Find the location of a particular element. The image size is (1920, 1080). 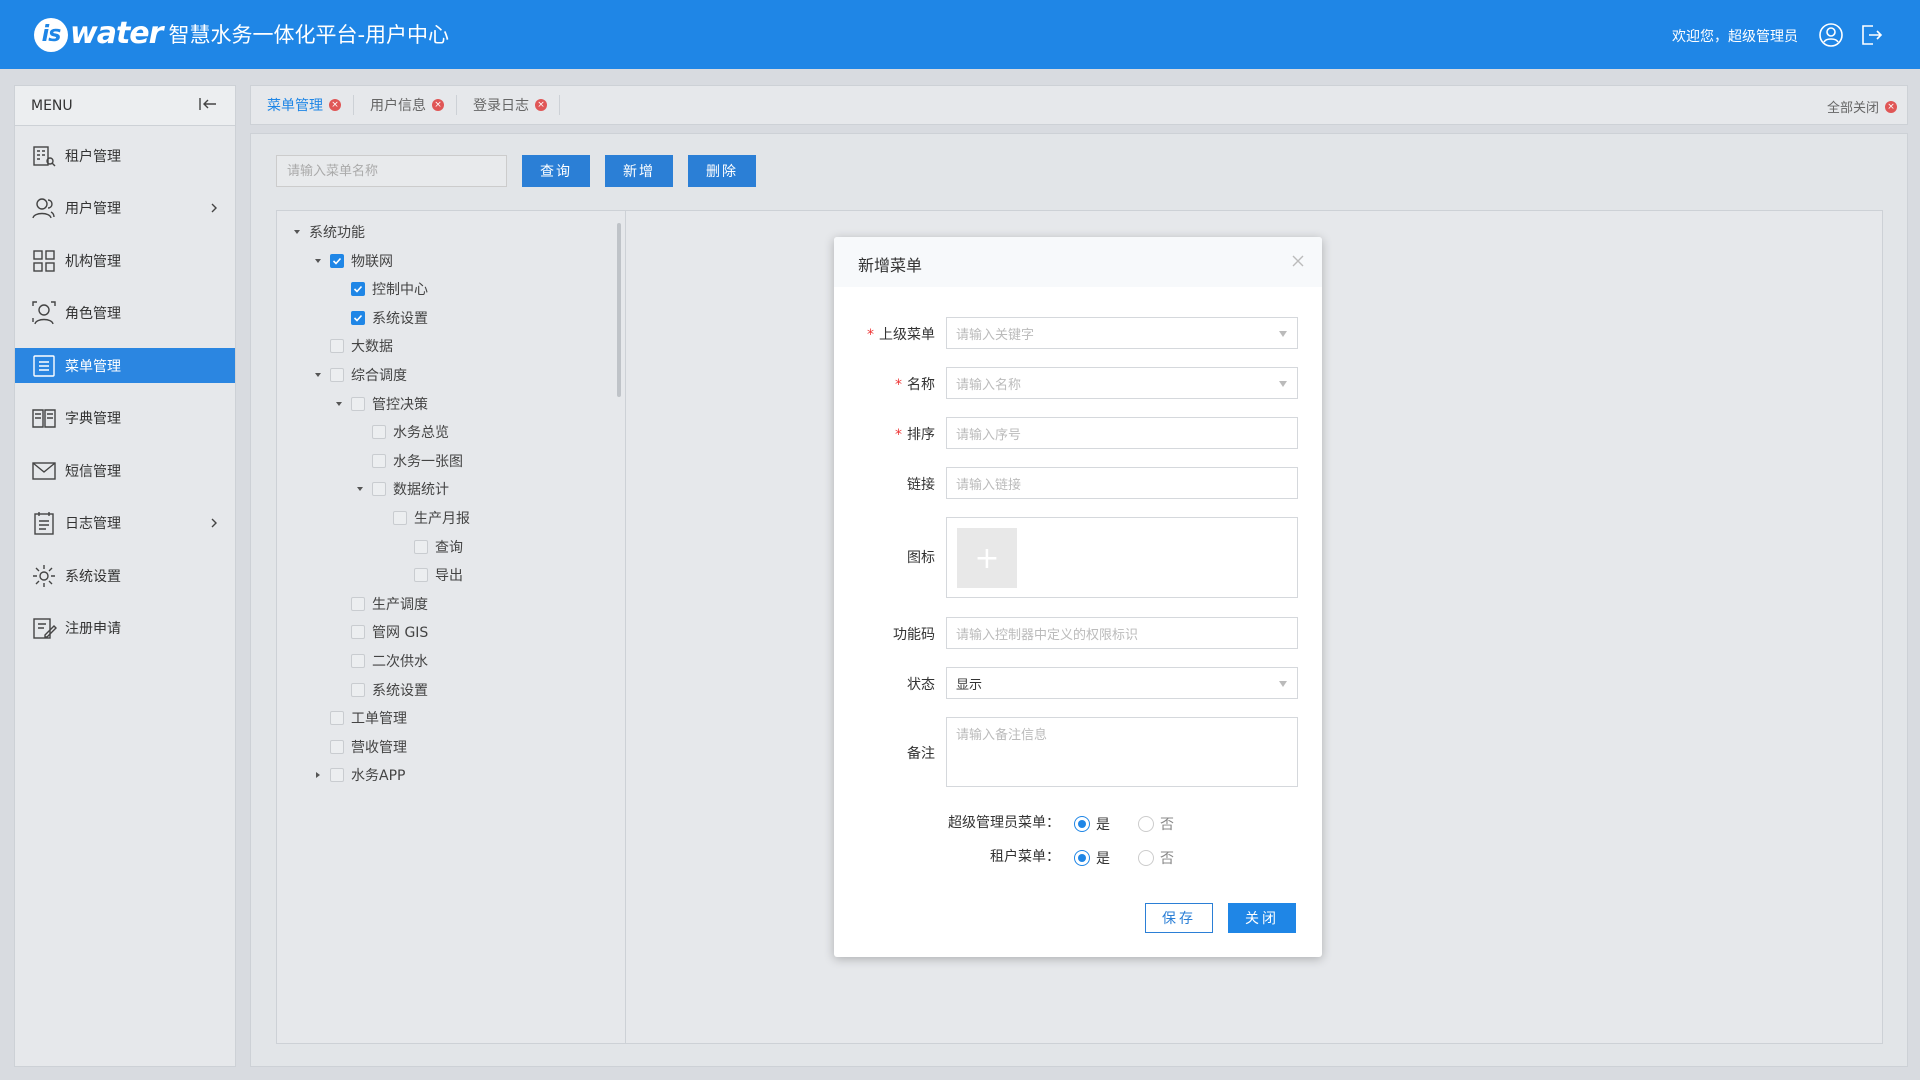

tenant-yes-radio: 是 is located at coordinates (1092, 858).